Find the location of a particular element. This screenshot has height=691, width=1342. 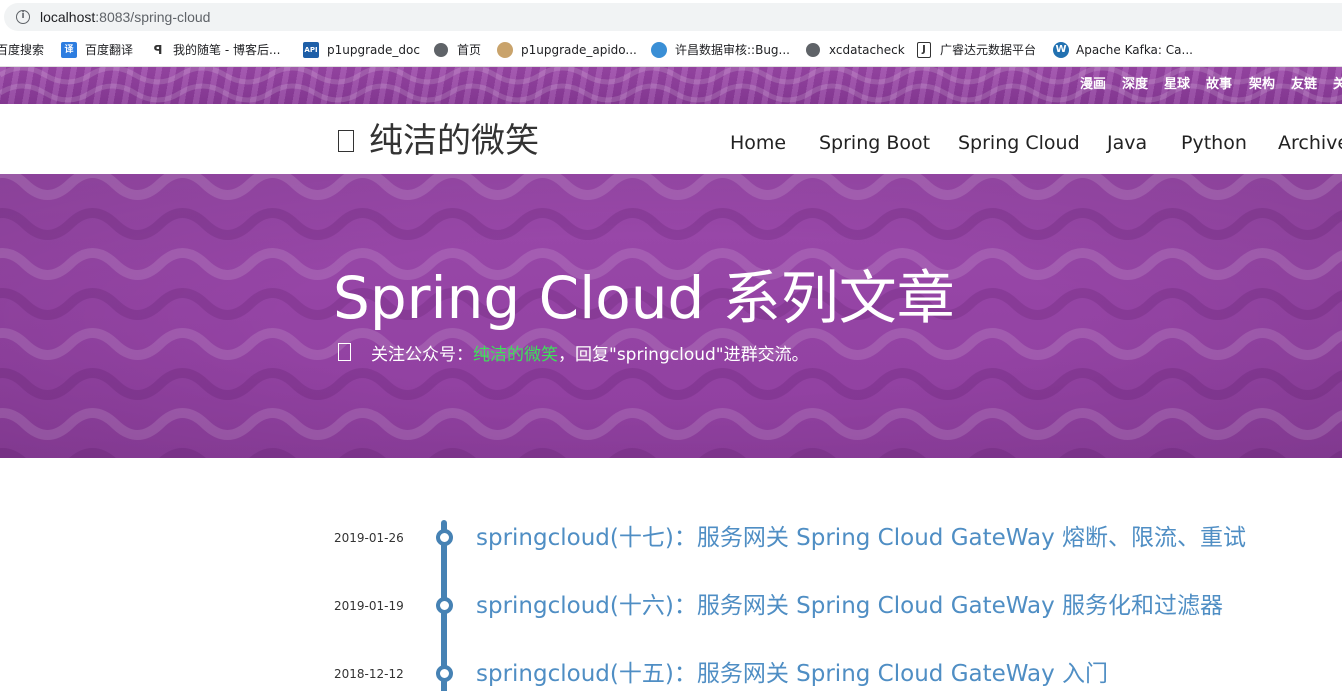

topnav-link: 深度 is located at coordinates (1135, 85).